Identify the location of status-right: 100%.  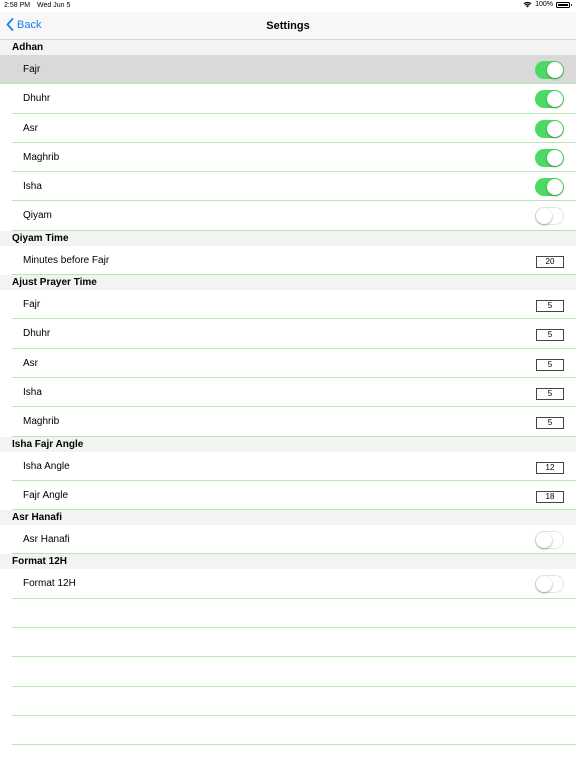
(547, 4).